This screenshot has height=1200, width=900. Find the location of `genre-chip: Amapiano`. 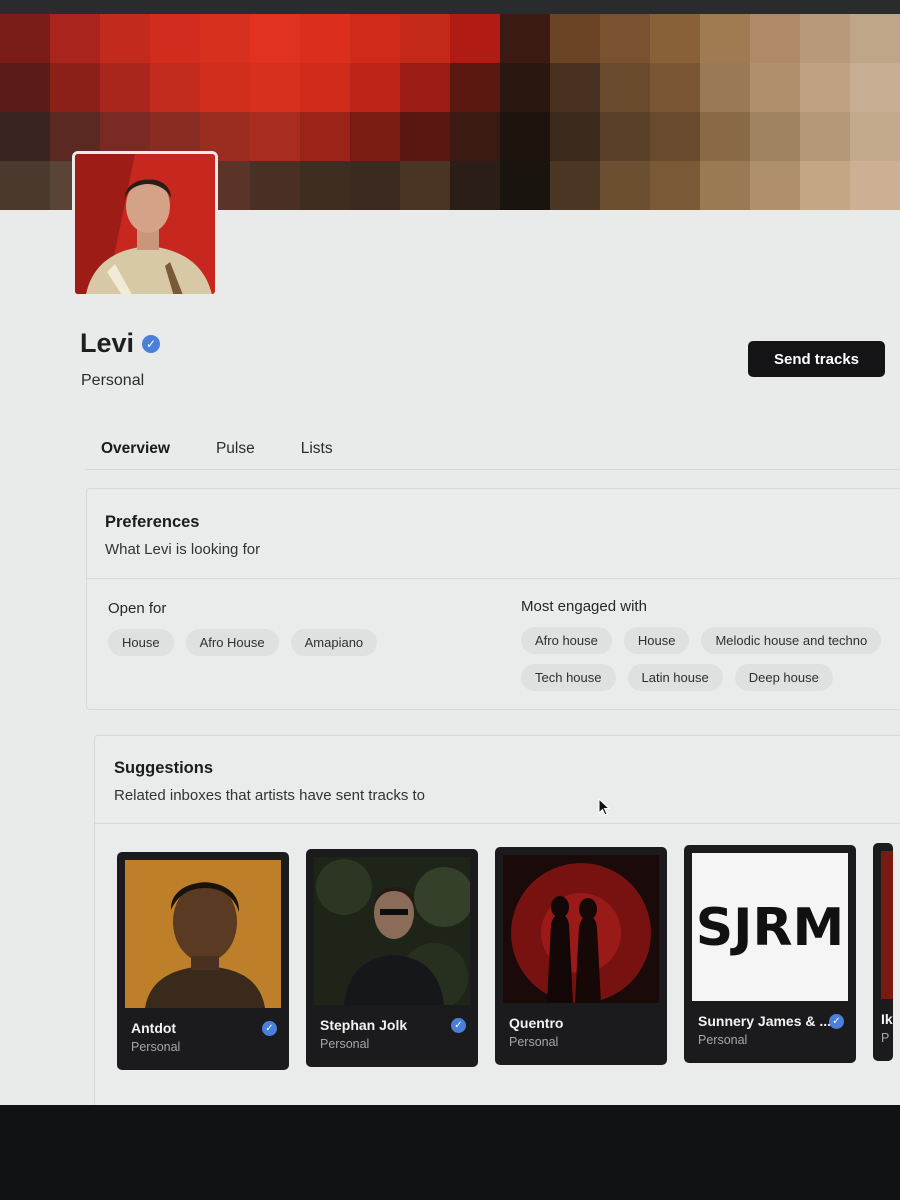

genre-chip: Amapiano is located at coordinates (334, 642).